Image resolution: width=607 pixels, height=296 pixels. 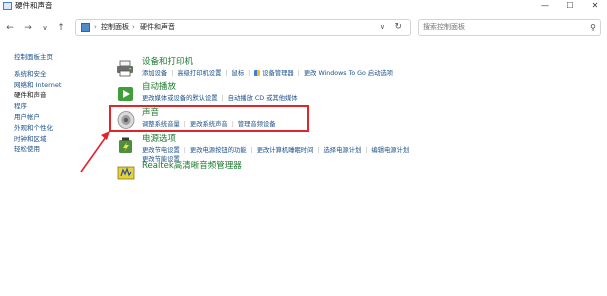 What do you see at coordinates (54, 74) in the screenshot?
I see `sidebar-item-system-security: 系统和安全` at bounding box center [54, 74].